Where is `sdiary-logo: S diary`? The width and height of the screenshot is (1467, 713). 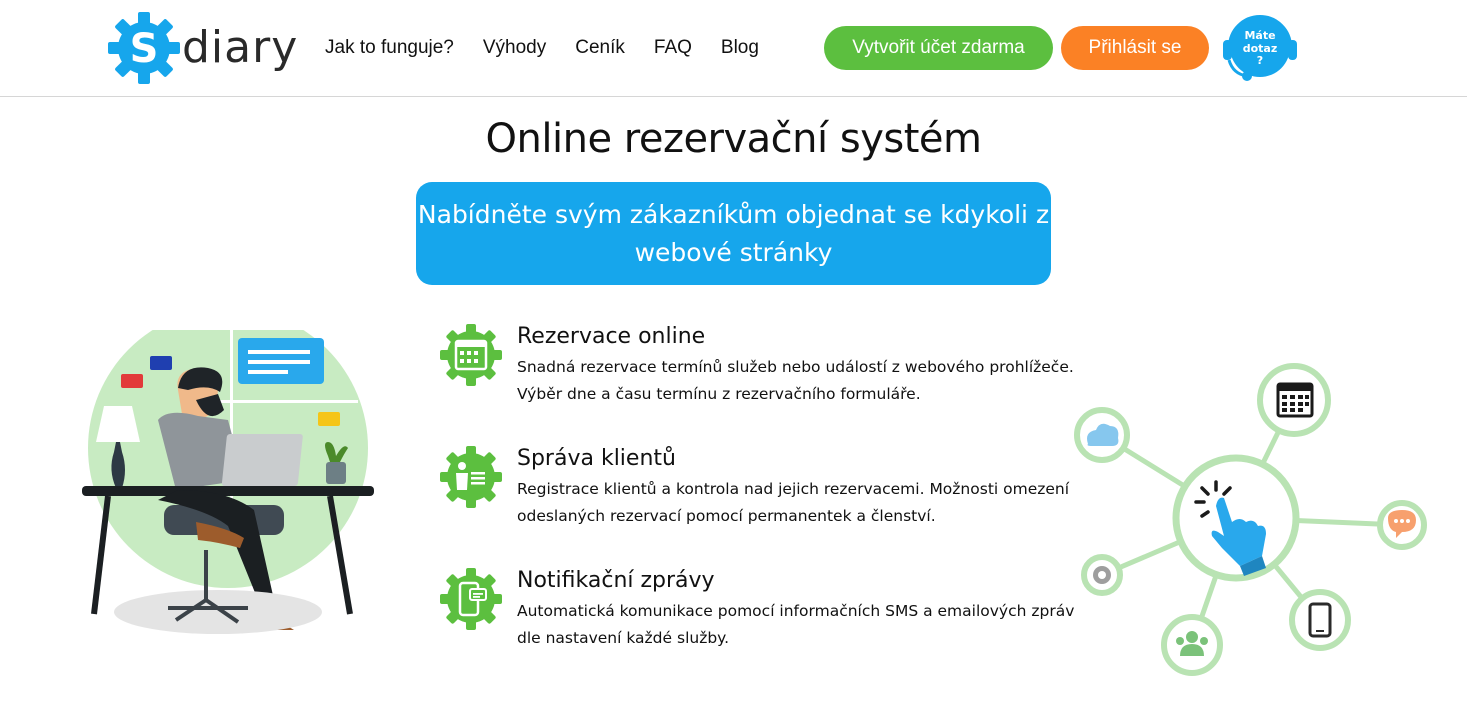
sdiary-logo: S diary is located at coordinates (202, 48).